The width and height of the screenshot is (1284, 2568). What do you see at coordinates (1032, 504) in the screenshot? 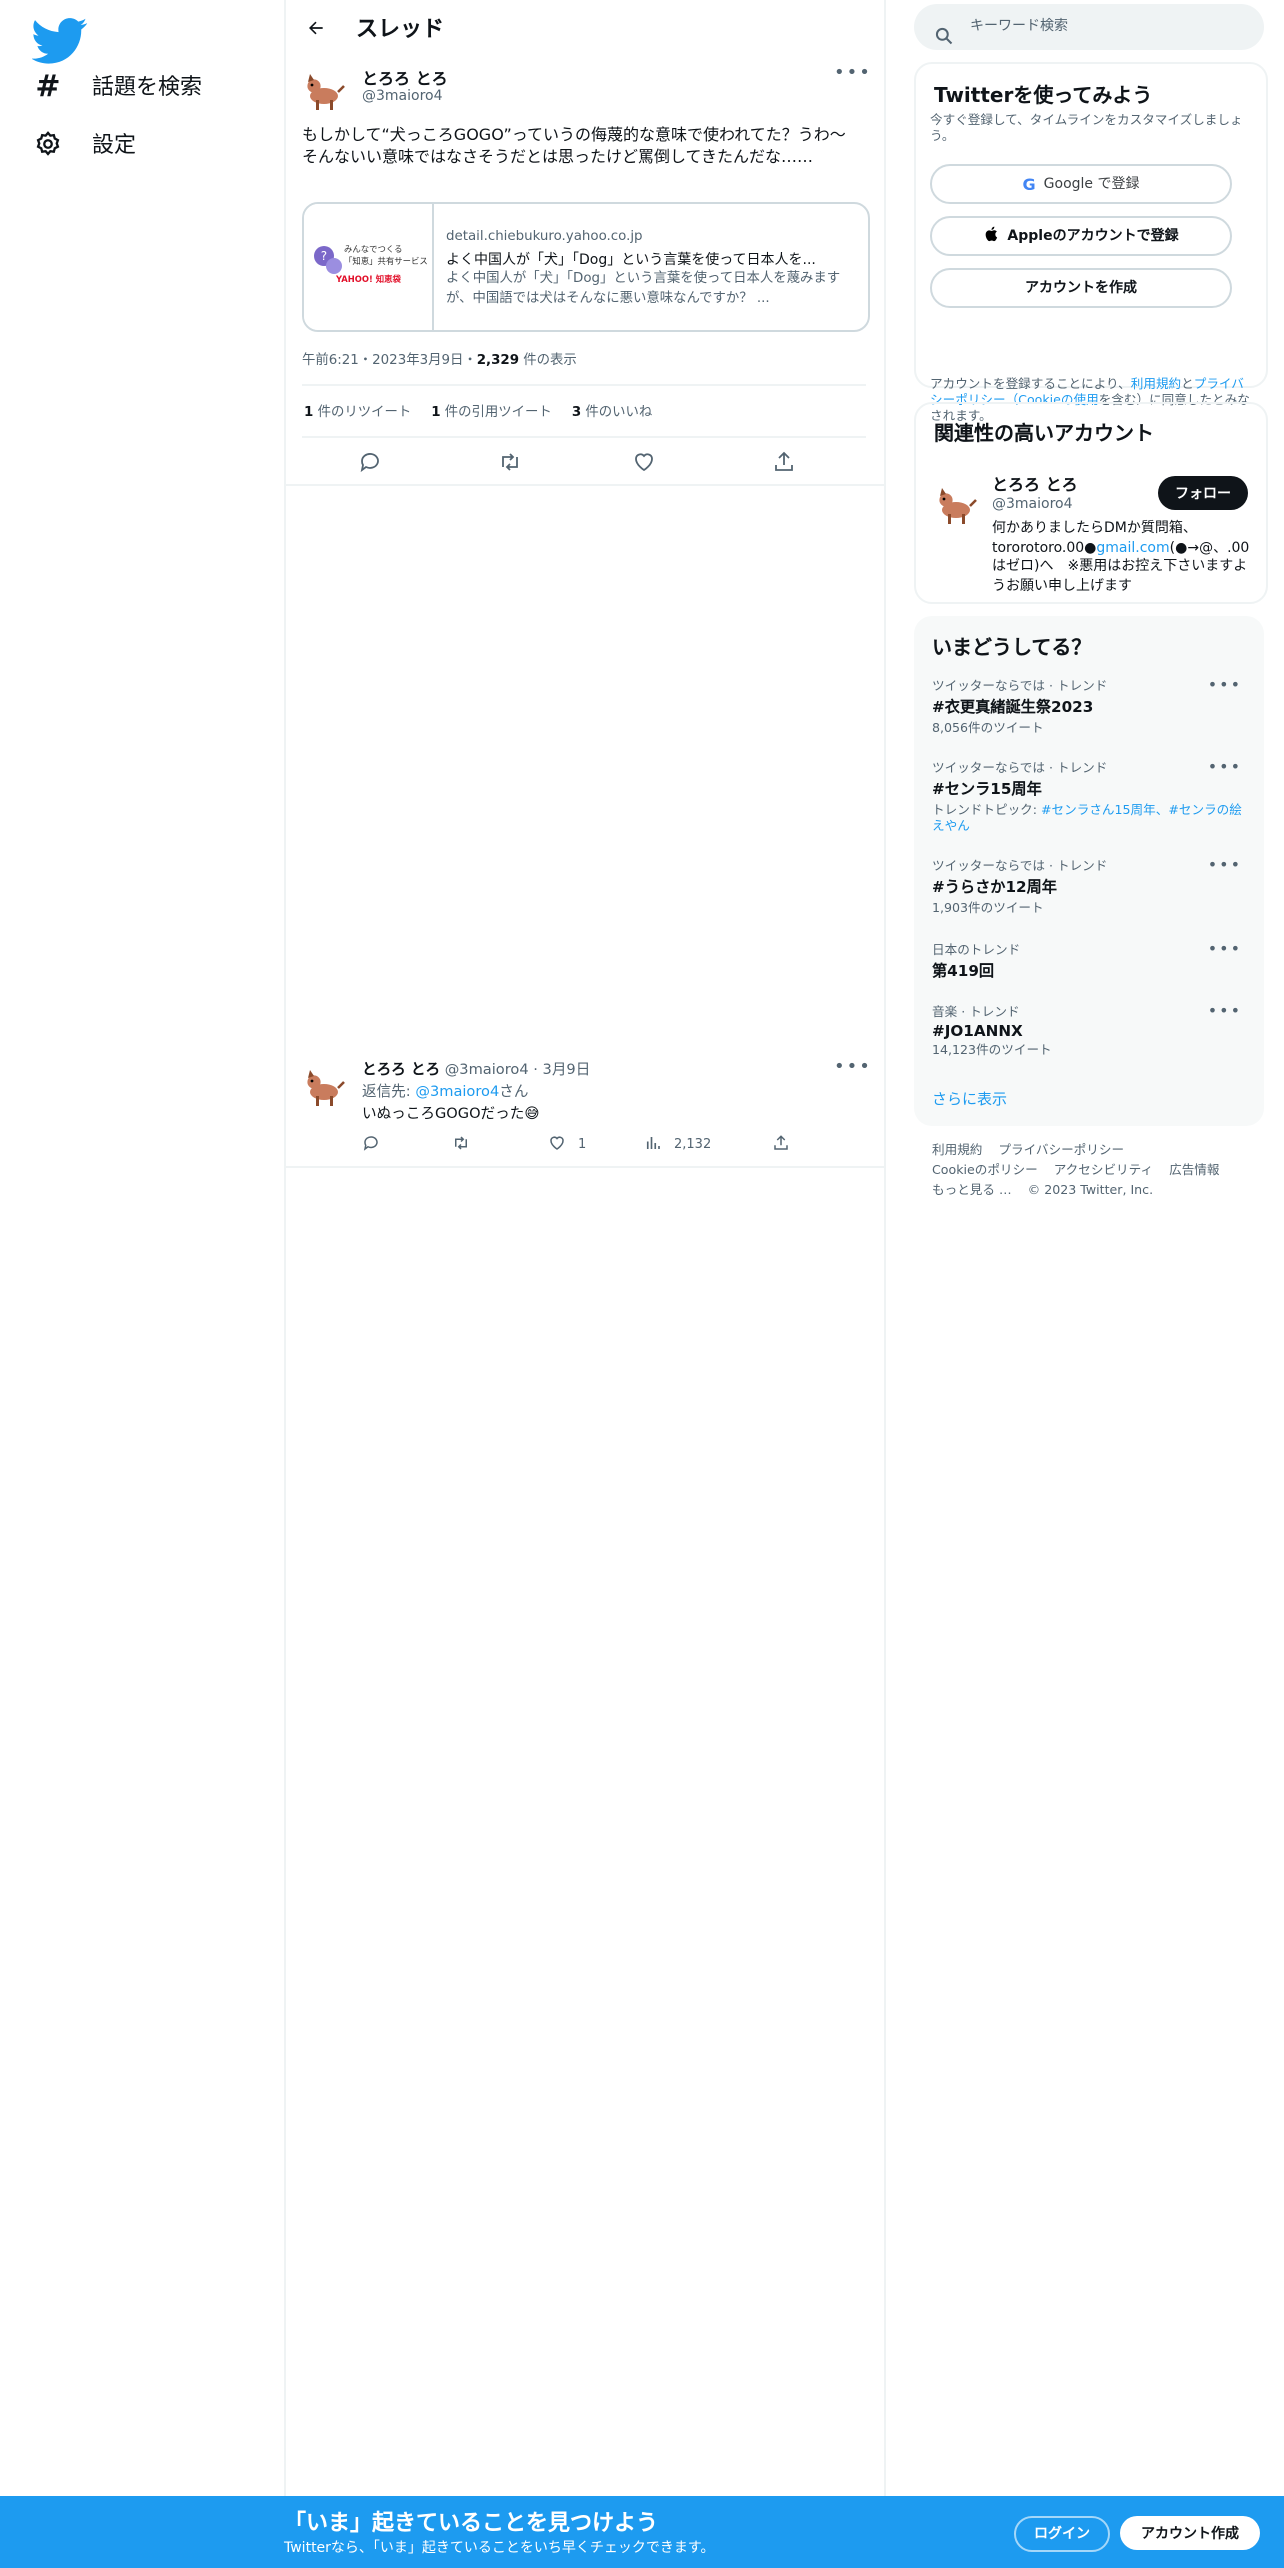
I see `related-account-handle: @3maioro4` at bounding box center [1032, 504].